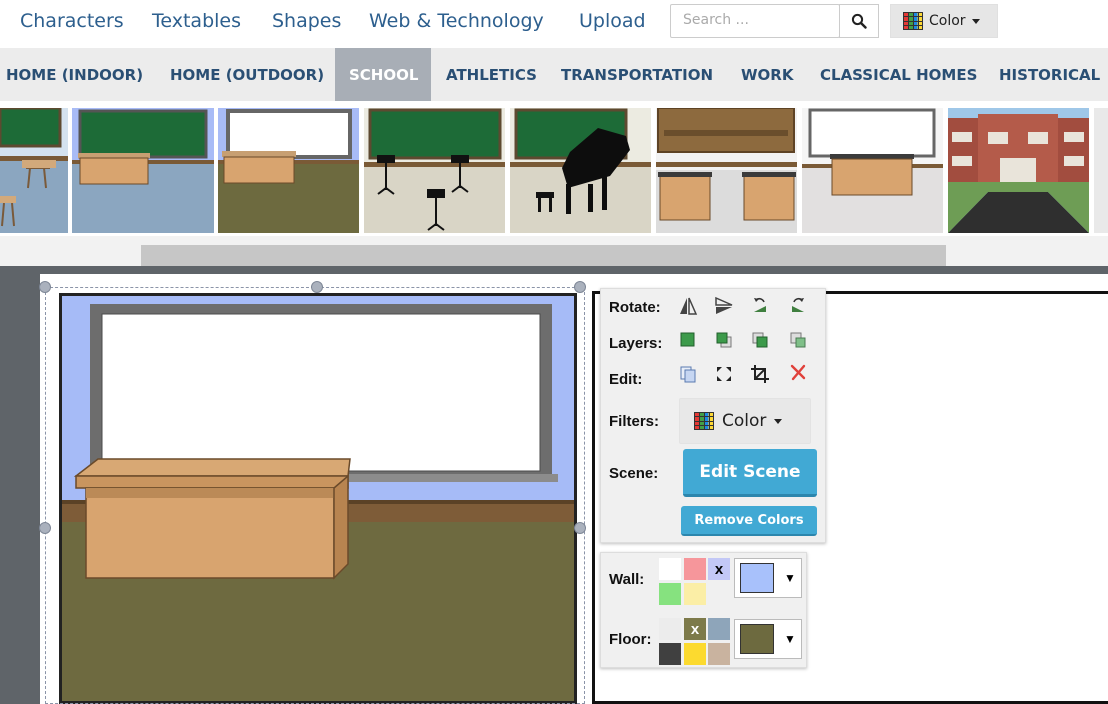  What do you see at coordinates (196, 21) in the screenshot?
I see `nav-link-textables: Textables` at bounding box center [196, 21].